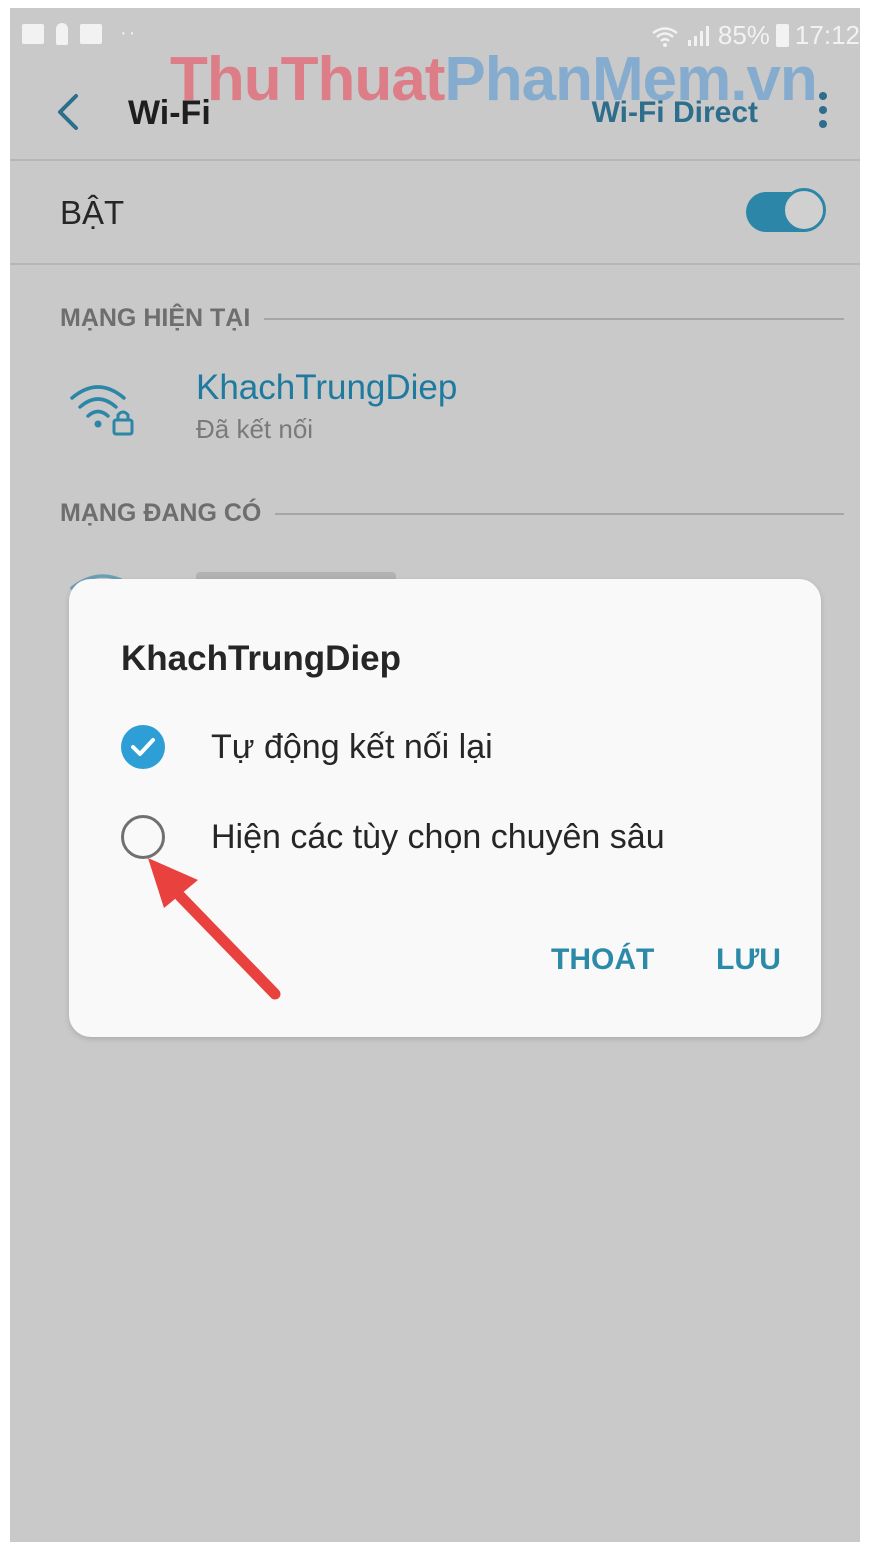 The height and width of the screenshot is (1550, 870). I want to click on wifi-lock-icon, so click(102, 410).